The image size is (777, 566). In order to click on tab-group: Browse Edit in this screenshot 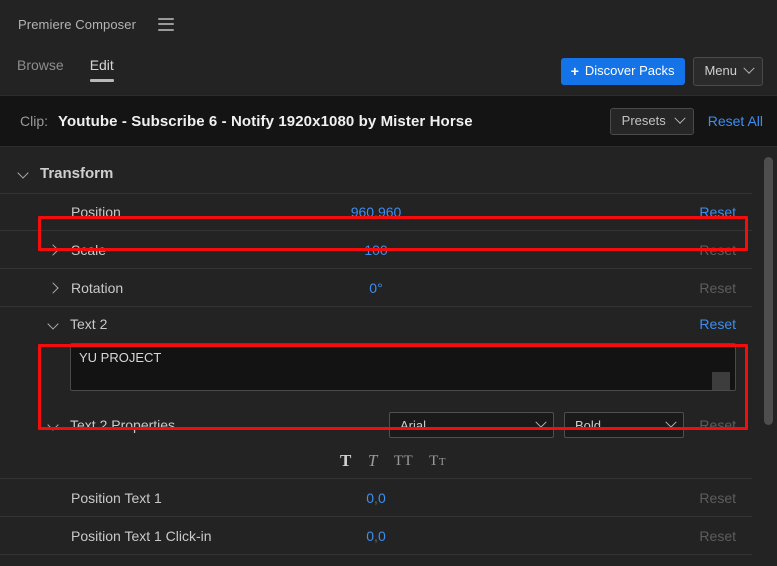, I will do `click(64, 69)`.